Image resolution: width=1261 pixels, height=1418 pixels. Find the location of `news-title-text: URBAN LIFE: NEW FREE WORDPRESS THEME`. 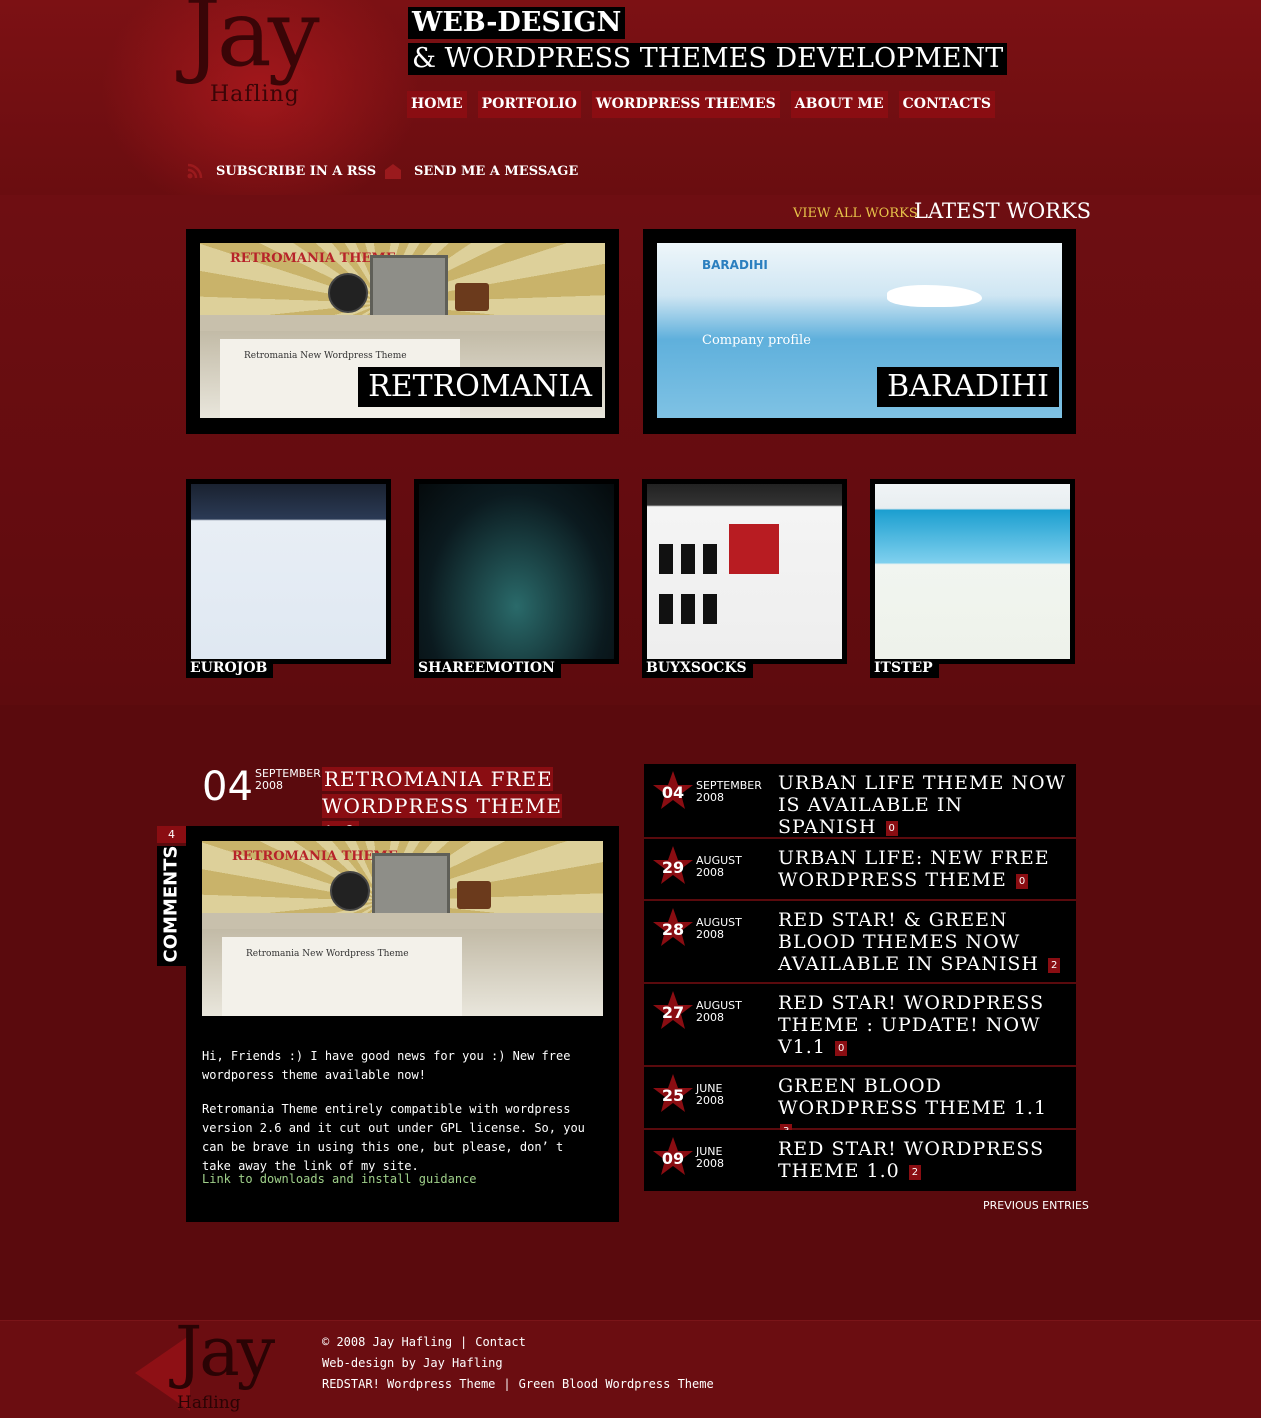

news-title-text: URBAN LIFE: NEW FREE WORDPRESS THEME is located at coordinates (914, 869).